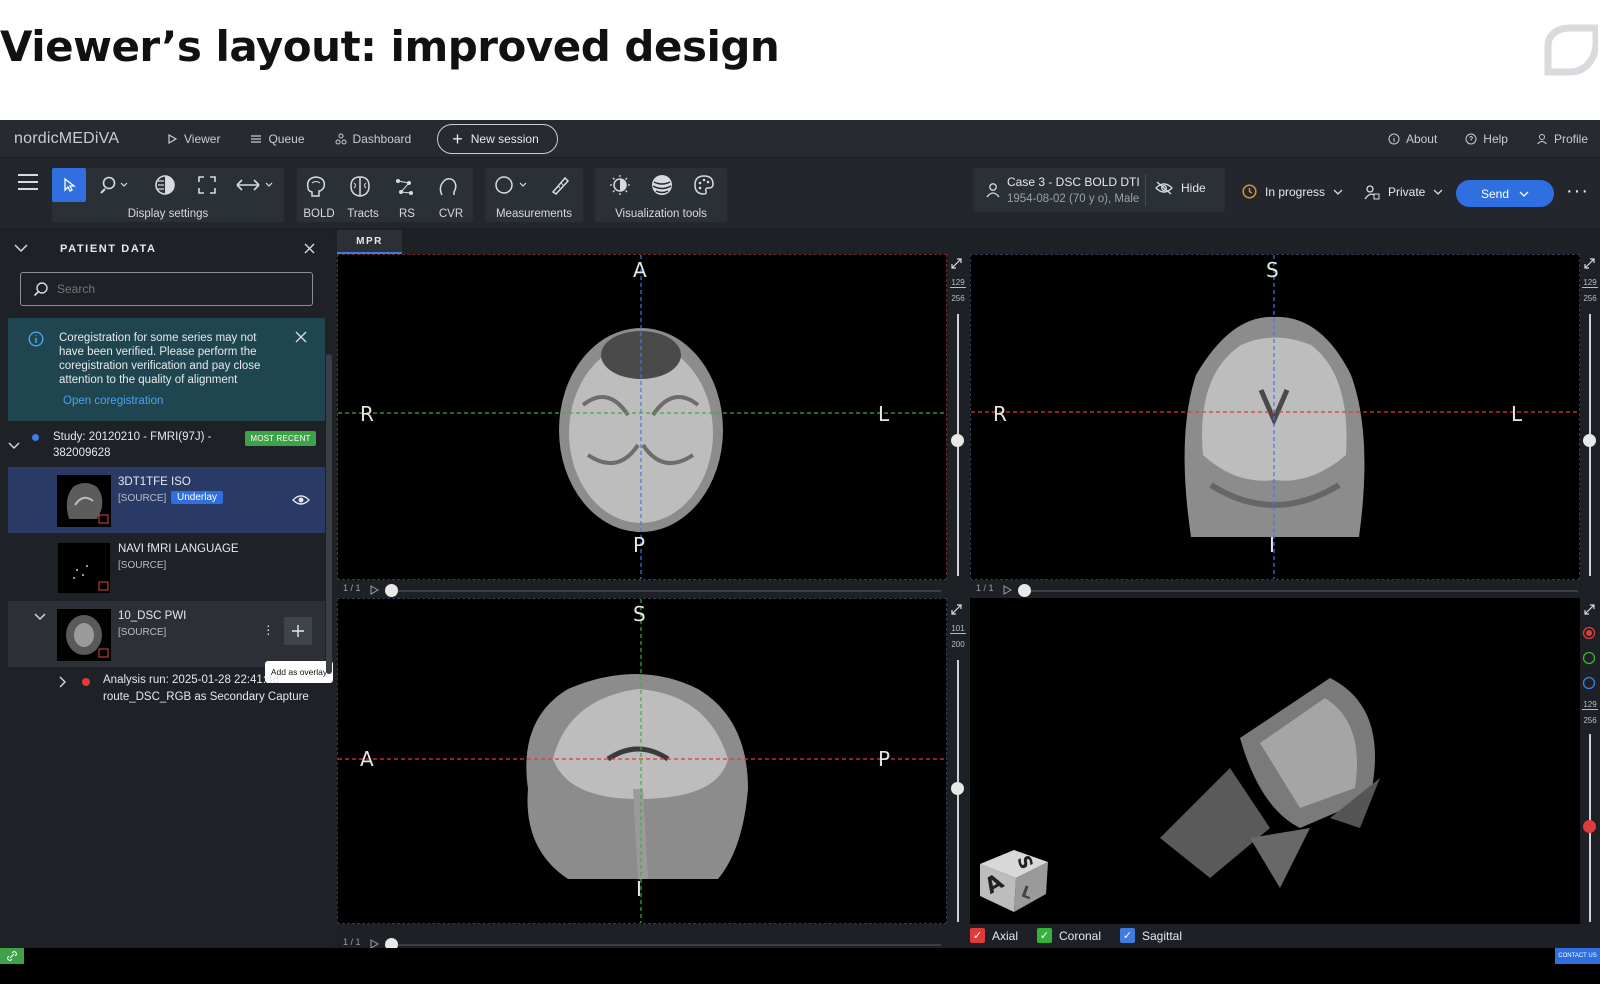 This screenshot has height=984, width=1600. I want to click on contact-us-button: CONTACT US, so click(1577, 956).